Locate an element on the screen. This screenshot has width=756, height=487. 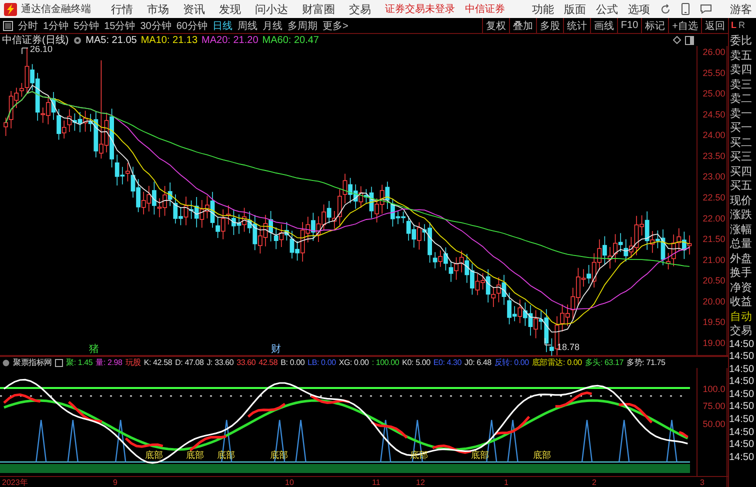
indicator-value: J0: 6.48 is located at coordinates (478, 362).